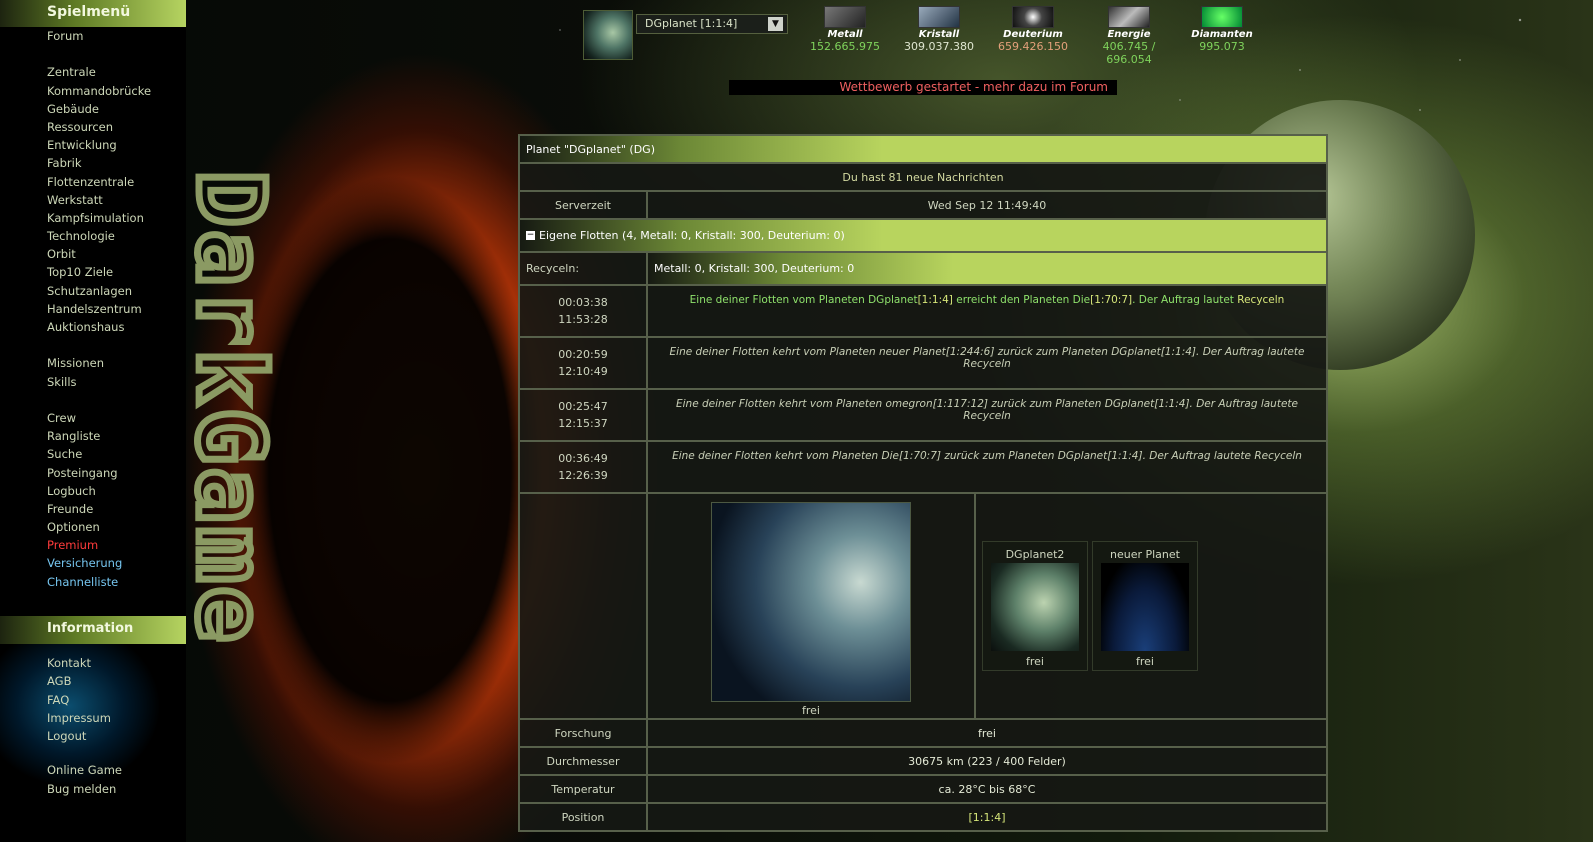 The width and height of the screenshot is (1593, 842). I want to click on menu-item-flottenzentrale: Flottenzentrale, so click(93, 182).